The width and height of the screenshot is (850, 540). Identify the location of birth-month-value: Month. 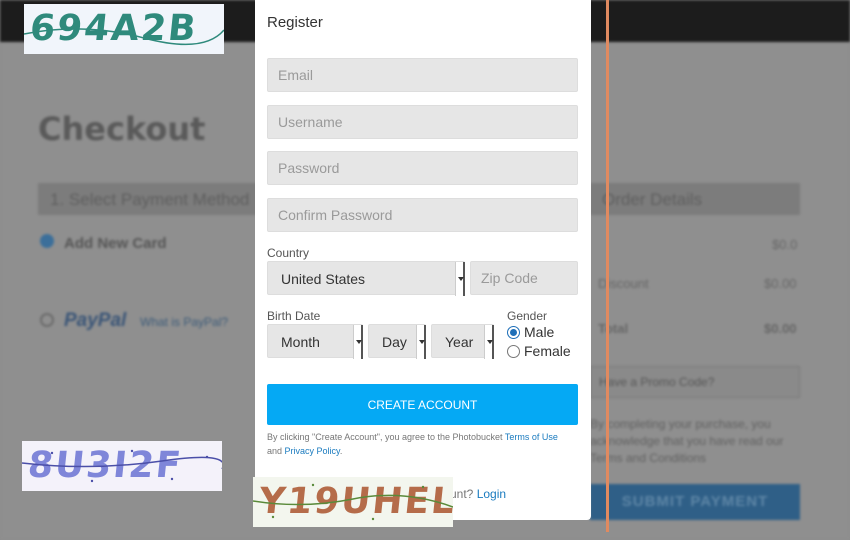
(300, 342).